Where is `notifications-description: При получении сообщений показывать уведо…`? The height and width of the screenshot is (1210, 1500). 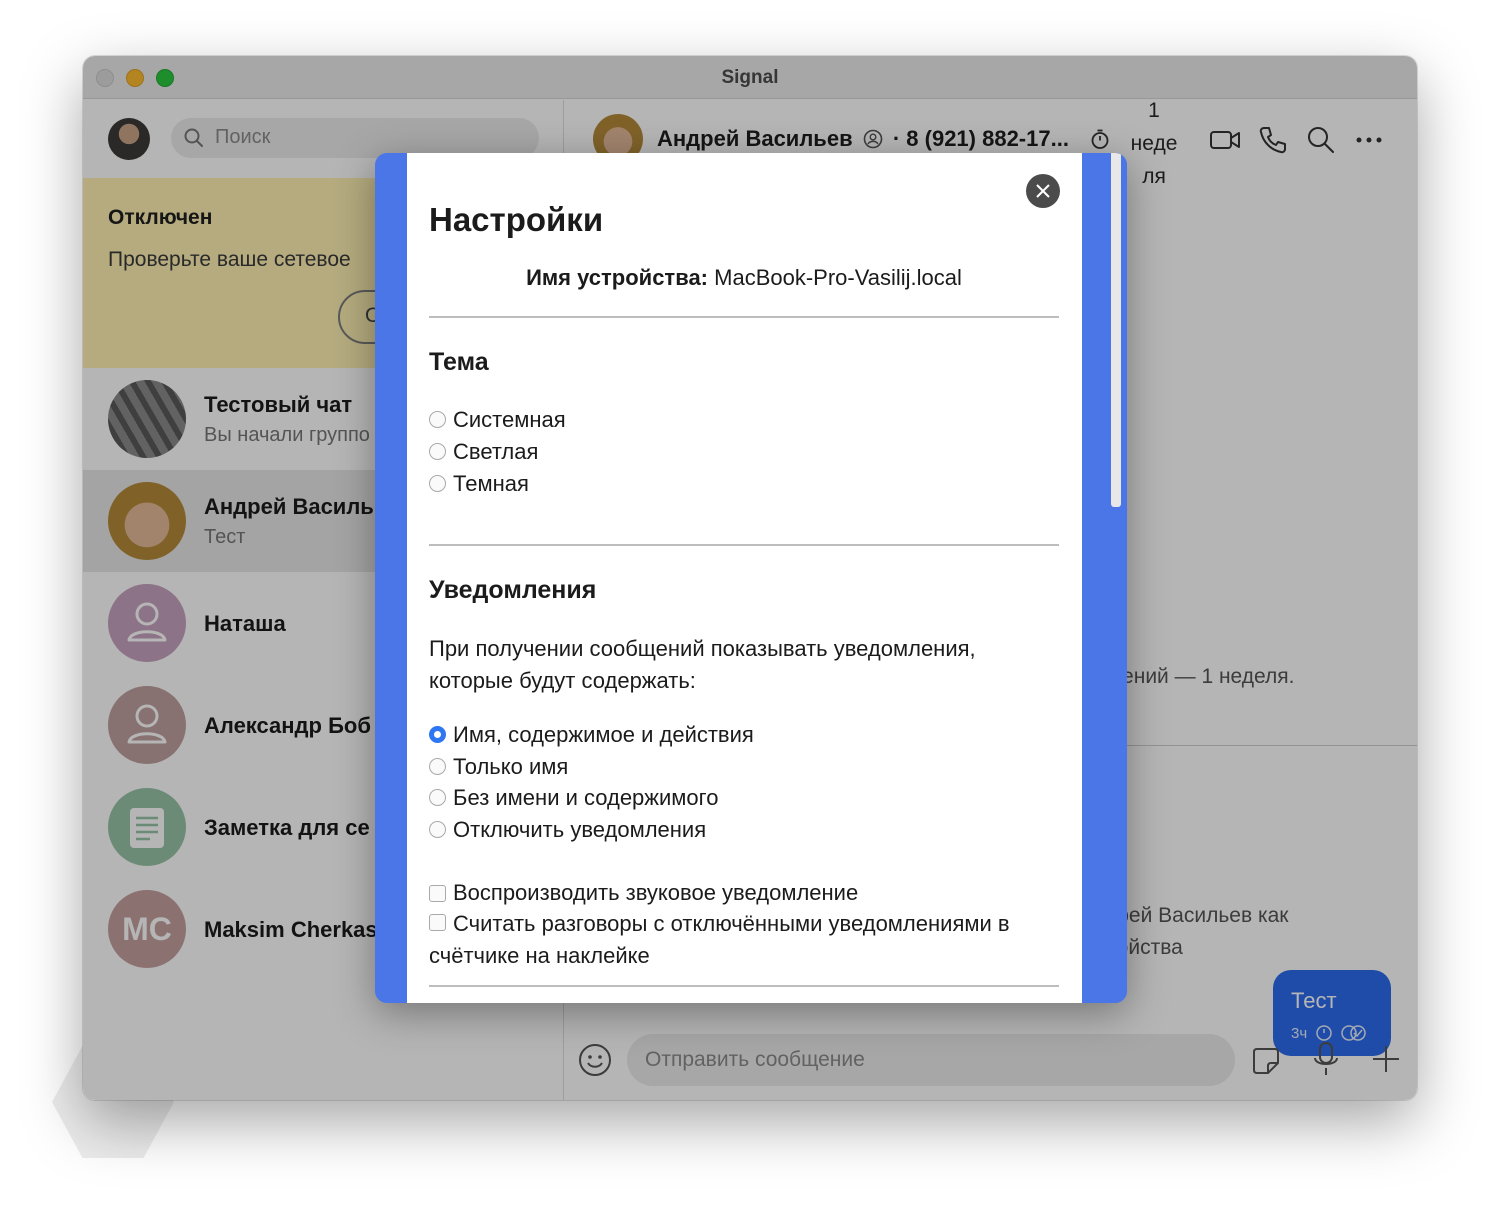
notifications-description: При получении сообщений показывать уведо… is located at coordinates (702, 664).